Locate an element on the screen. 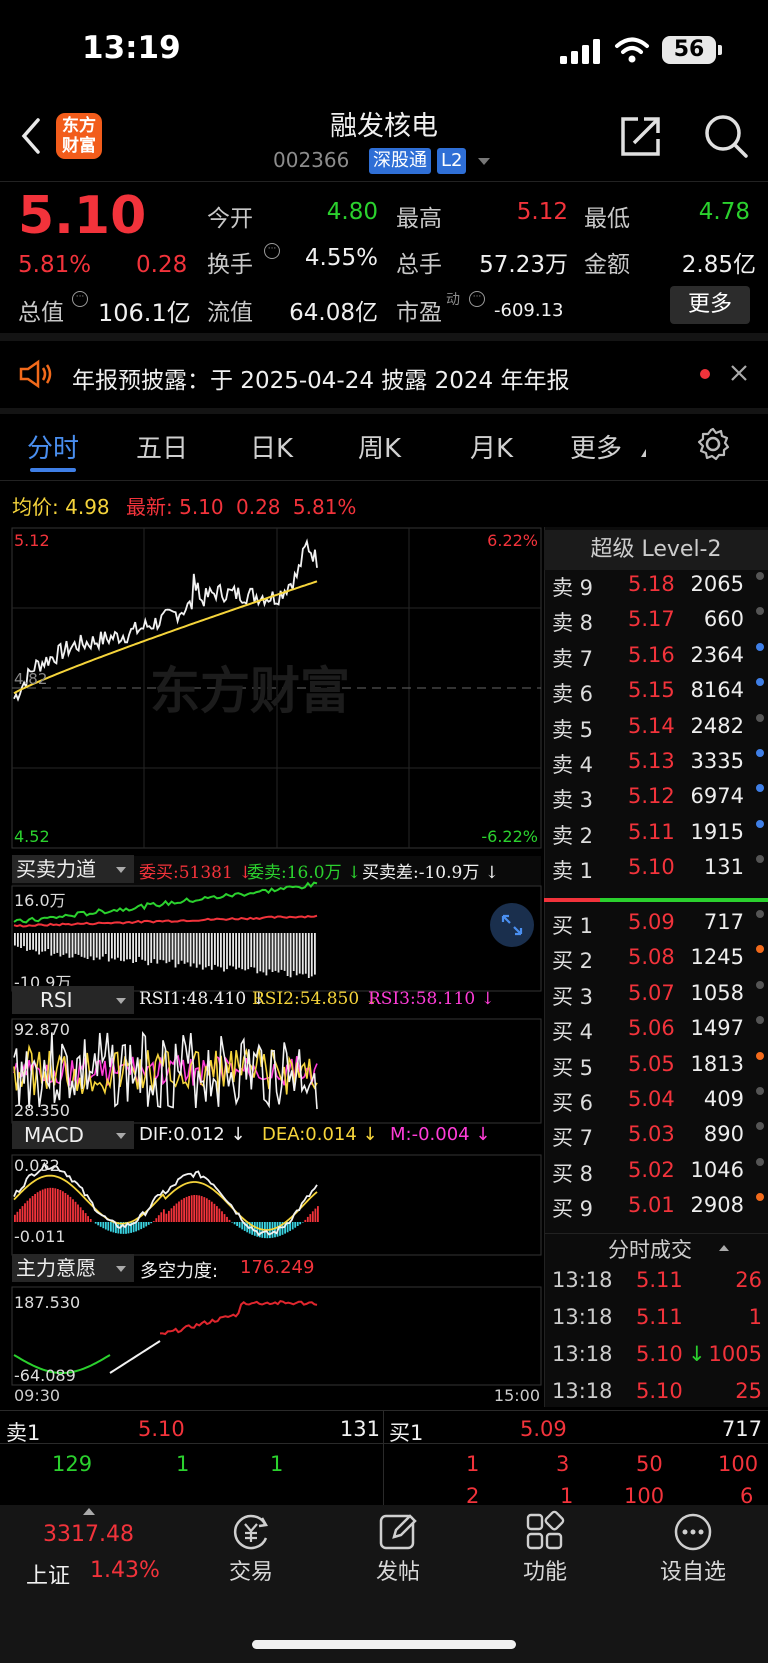  level-volume: 2364 is located at coordinates (717, 654).